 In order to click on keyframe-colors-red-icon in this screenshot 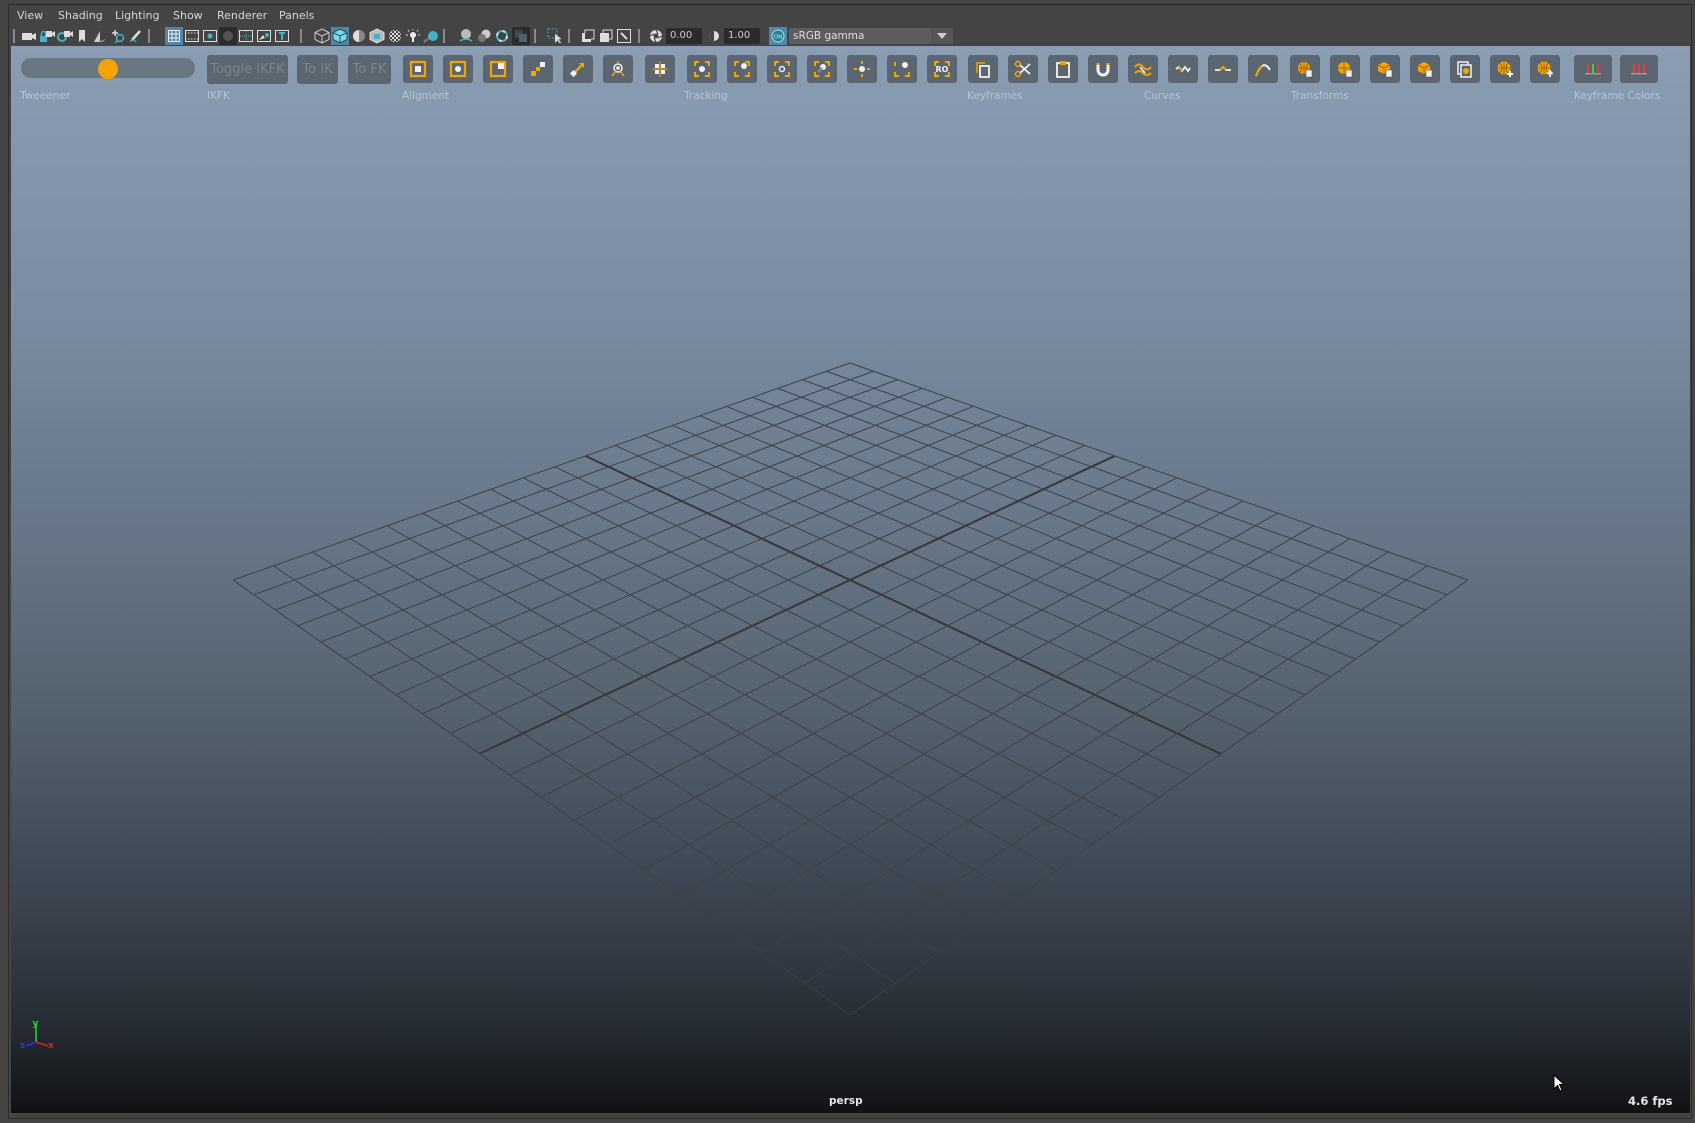, I will do `click(1639, 69)`.